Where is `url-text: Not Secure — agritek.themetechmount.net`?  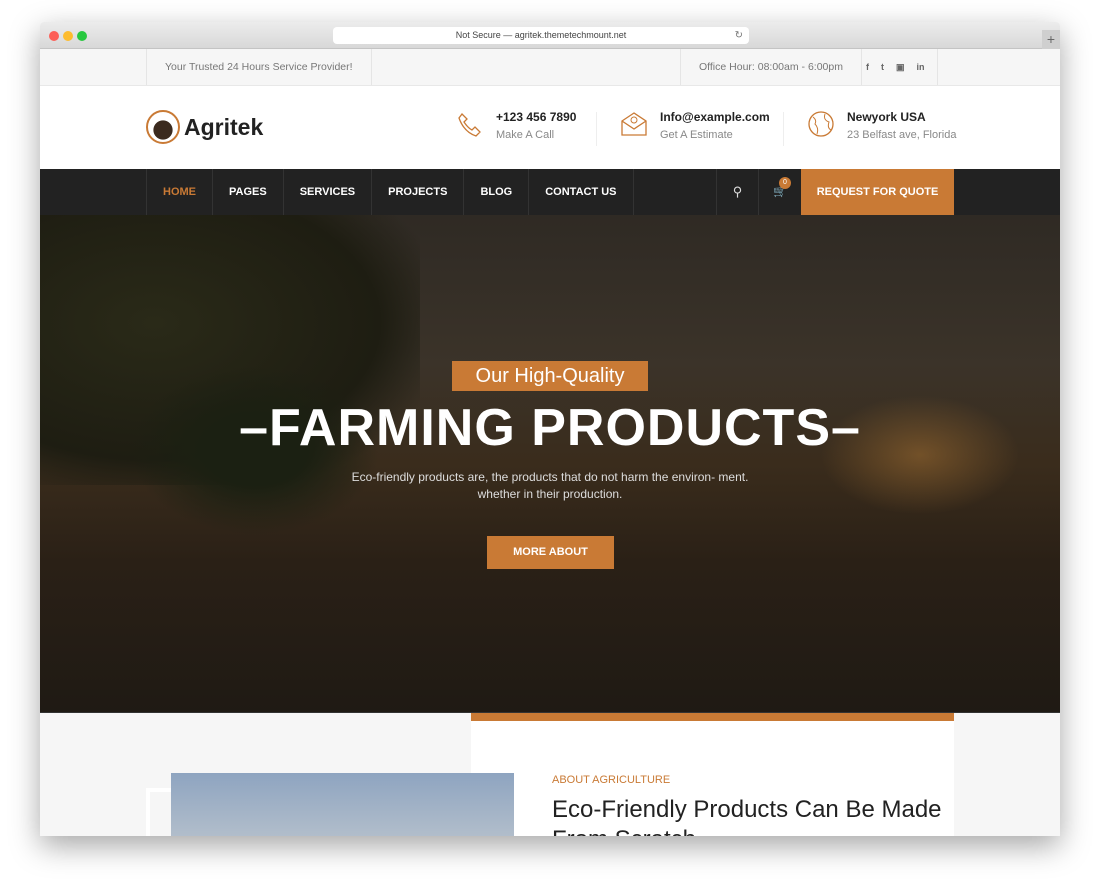
url-text: Not Secure — agritek.themetechmount.net is located at coordinates (541, 35).